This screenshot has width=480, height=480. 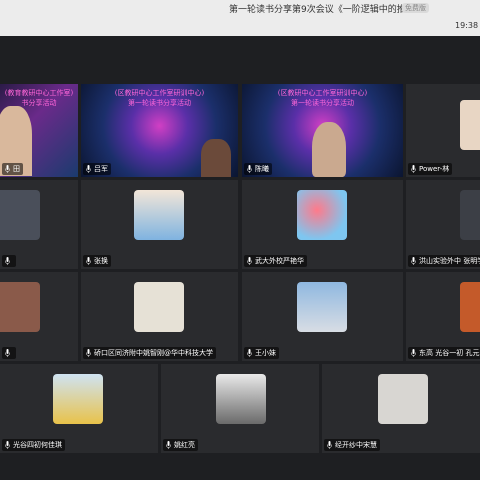 I want to click on participant-nametag: 硚口区同济附中姚智刚@华中科技大学, so click(x=149, y=353).